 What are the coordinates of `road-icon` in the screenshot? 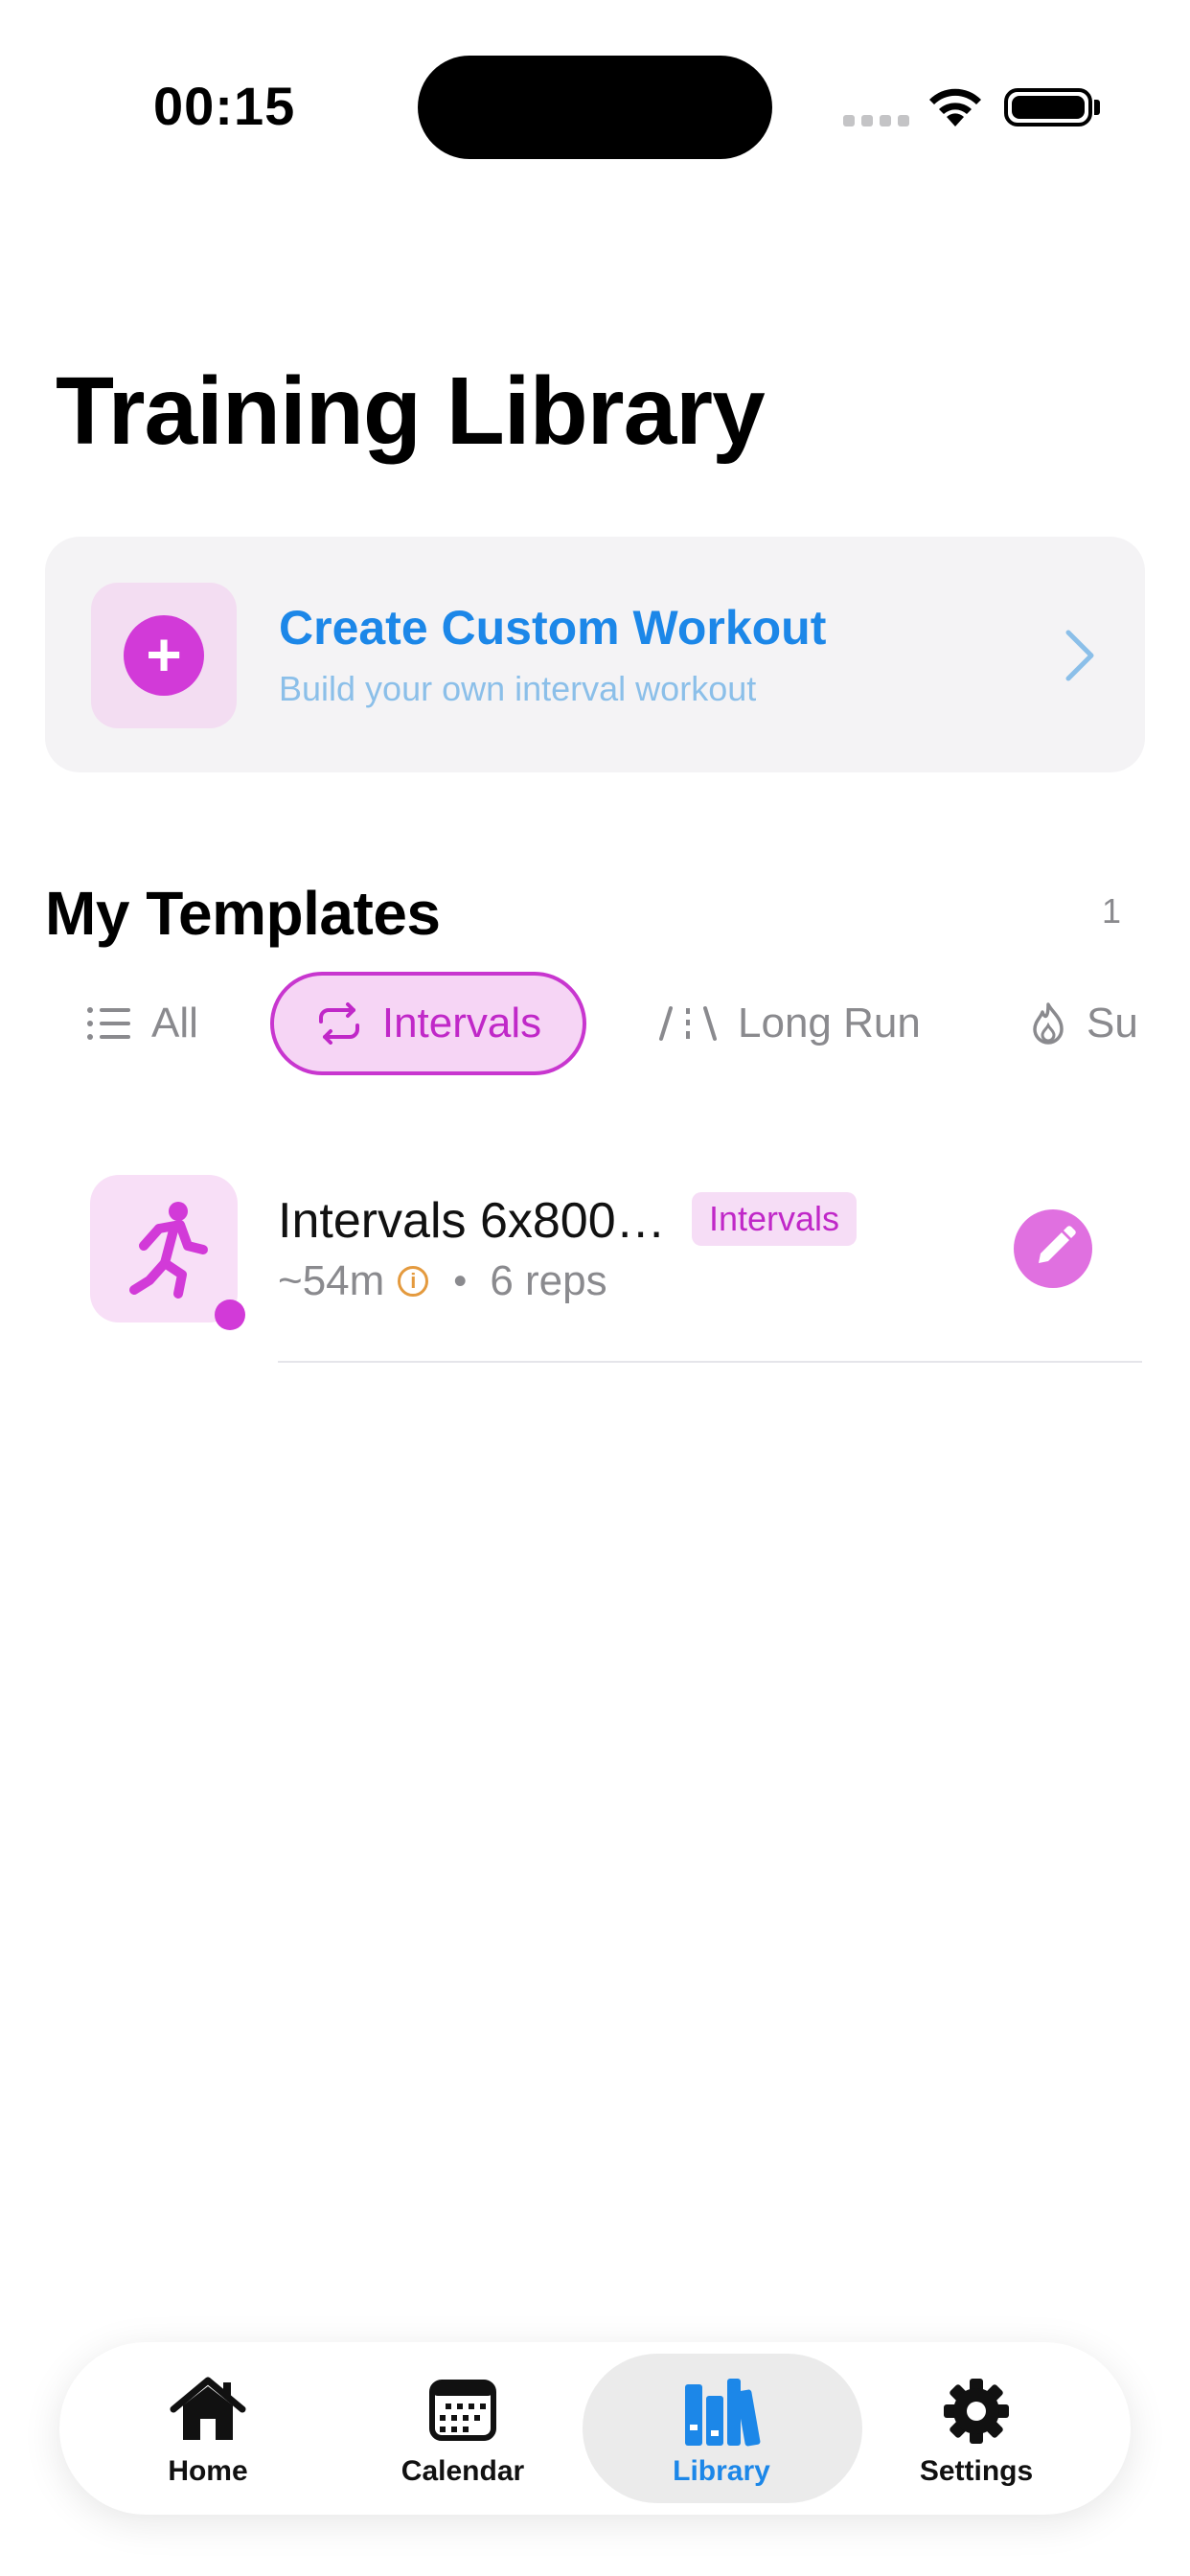 It's located at (688, 1023).